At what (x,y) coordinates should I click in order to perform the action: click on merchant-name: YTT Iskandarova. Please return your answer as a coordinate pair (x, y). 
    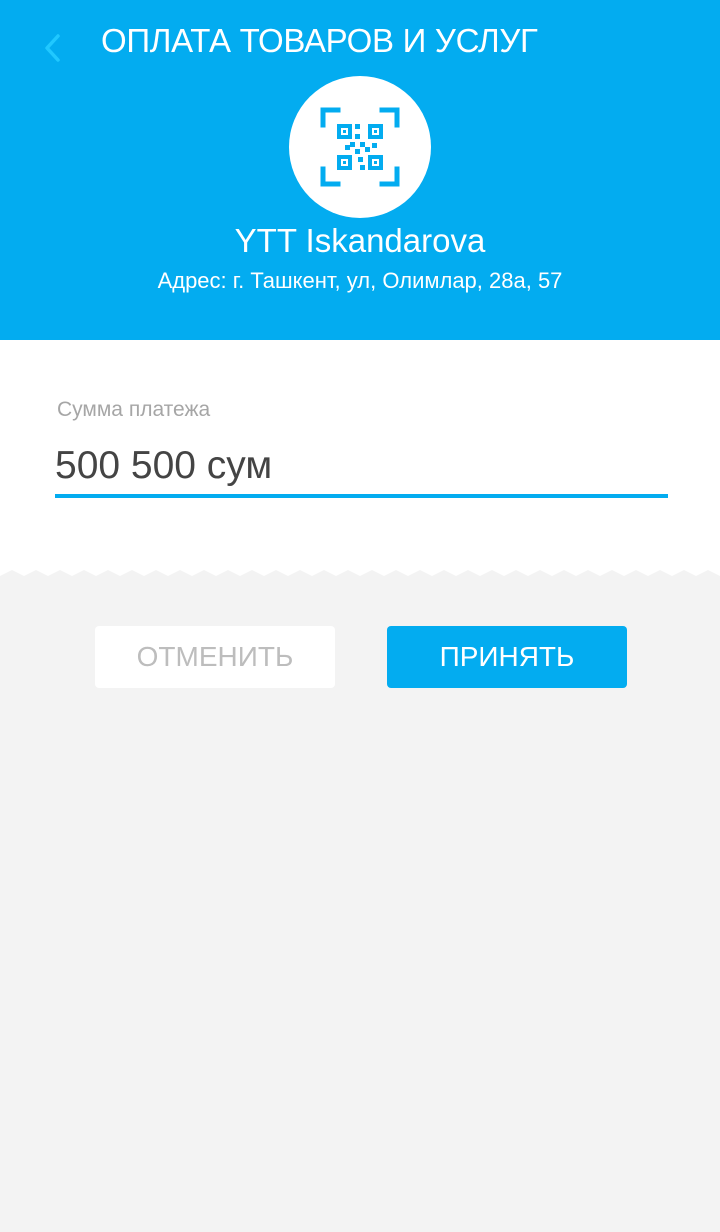
    Looking at the image, I should click on (360, 240).